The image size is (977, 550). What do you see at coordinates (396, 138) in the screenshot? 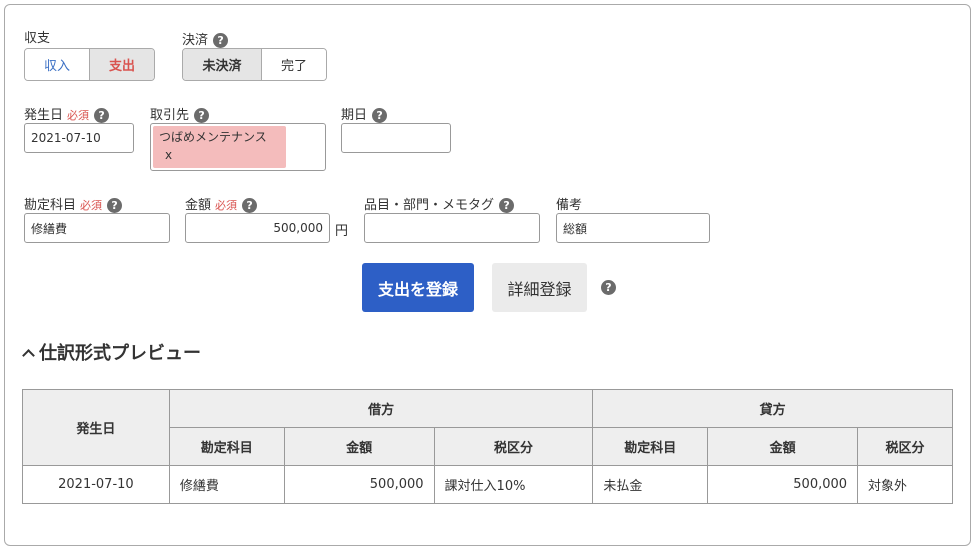
I see `due-date-input` at bounding box center [396, 138].